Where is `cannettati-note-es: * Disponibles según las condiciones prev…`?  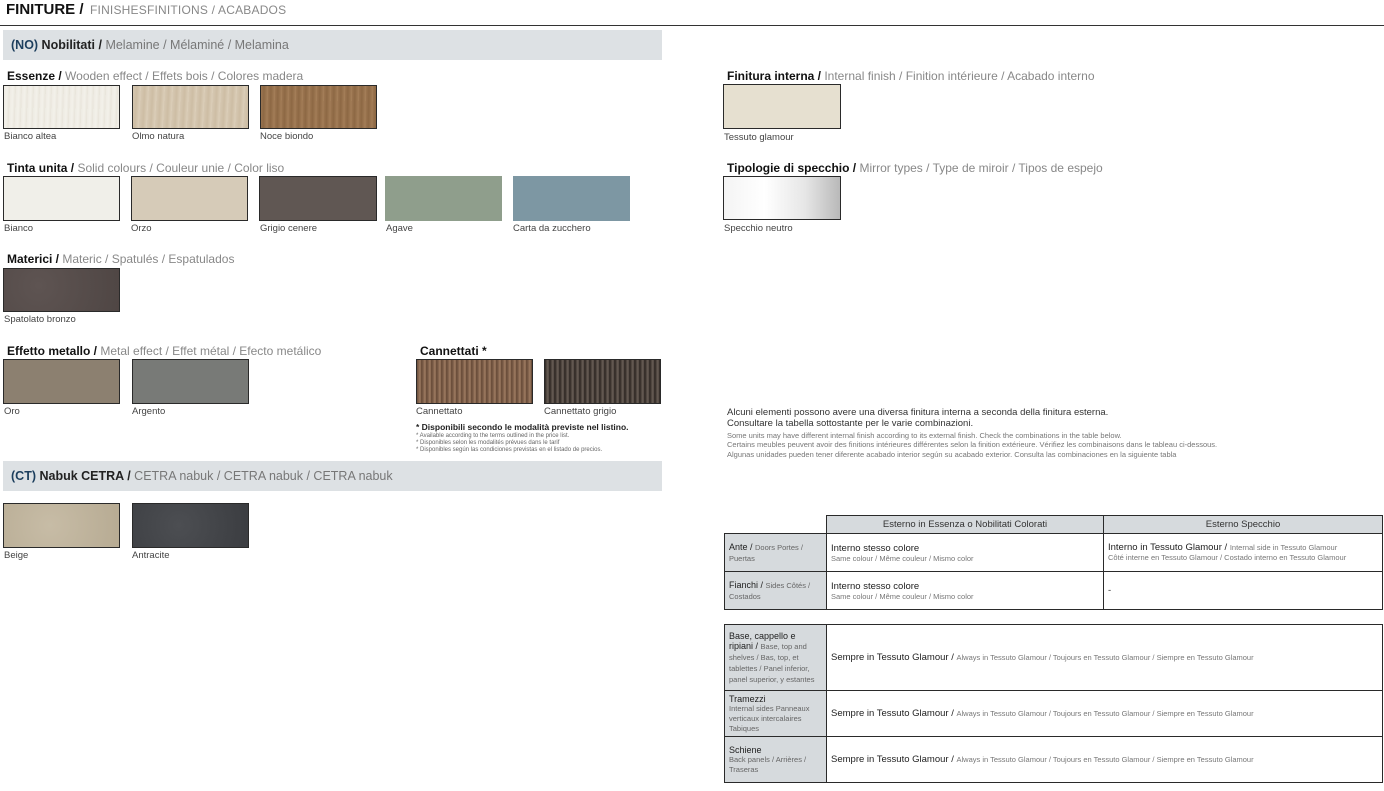 cannettati-note-es: * Disponibles según las condiciones prev… is located at coordinates (509, 450).